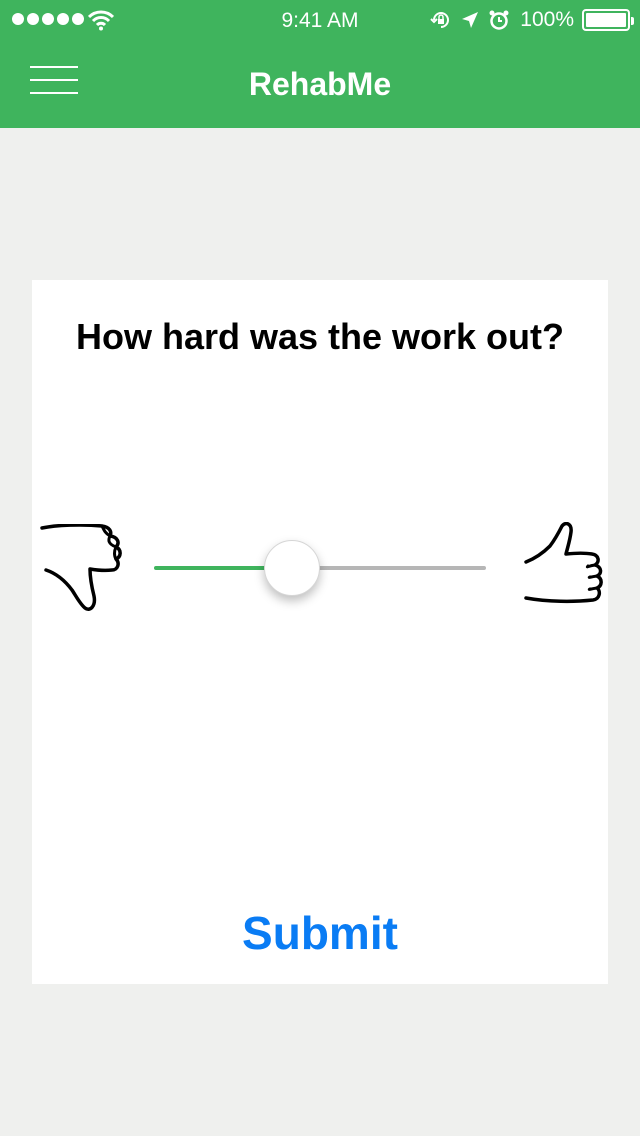 The image size is (640, 1136). Describe the element at coordinates (320, 933) in the screenshot. I see `submit-button: Submit` at that location.